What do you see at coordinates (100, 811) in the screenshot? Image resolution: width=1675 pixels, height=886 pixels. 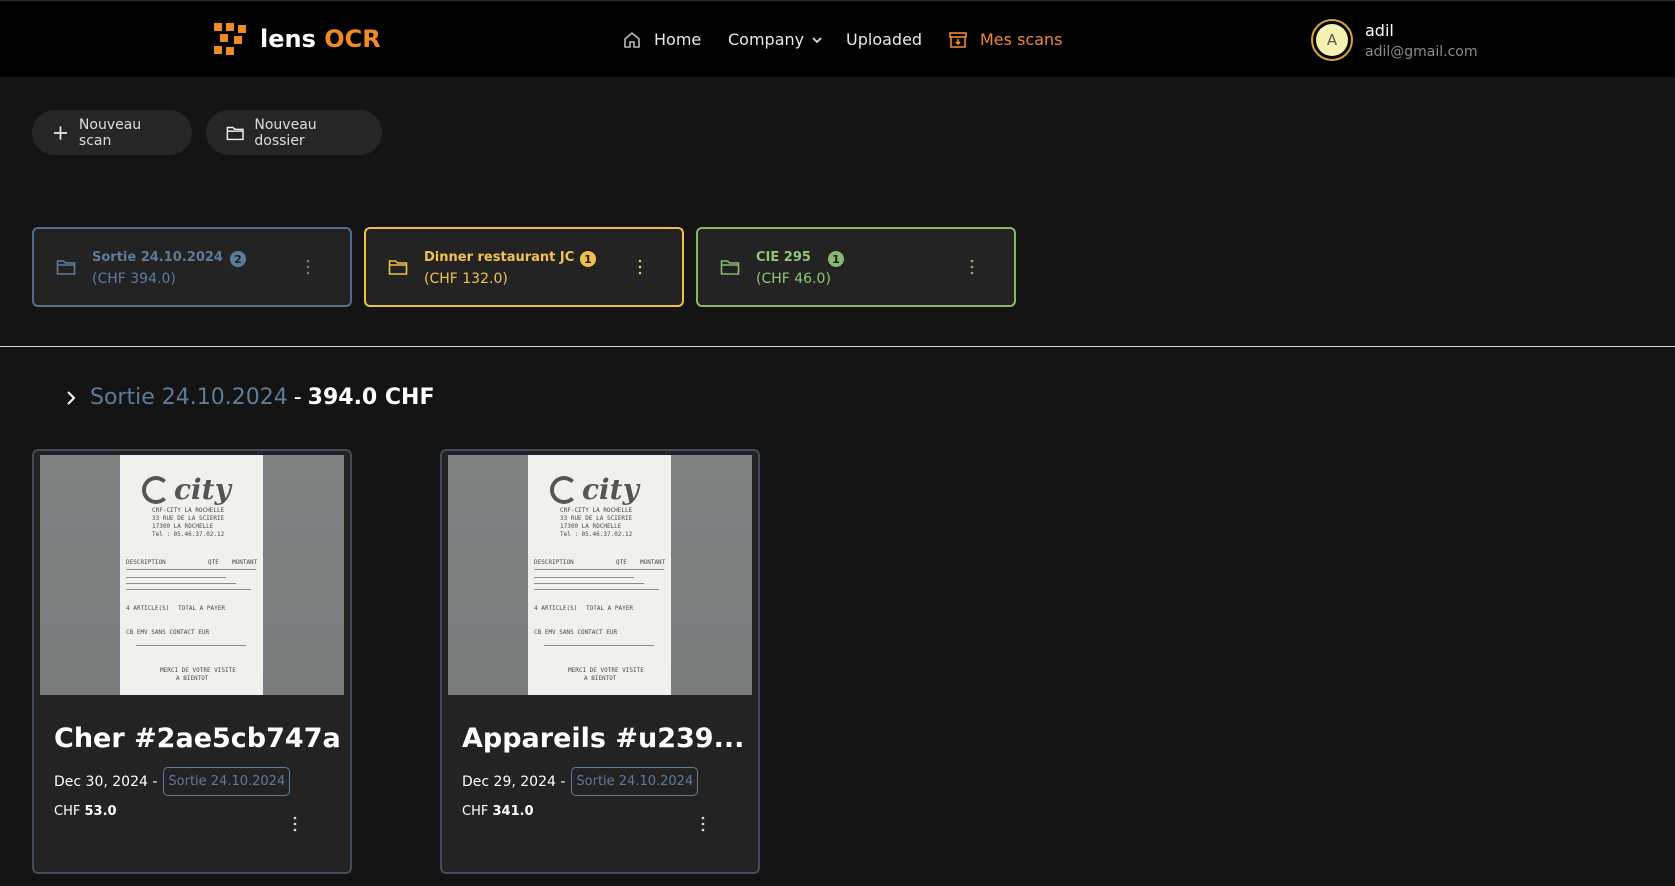 I see `scan-amount: 53.0` at bounding box center [100, 811].